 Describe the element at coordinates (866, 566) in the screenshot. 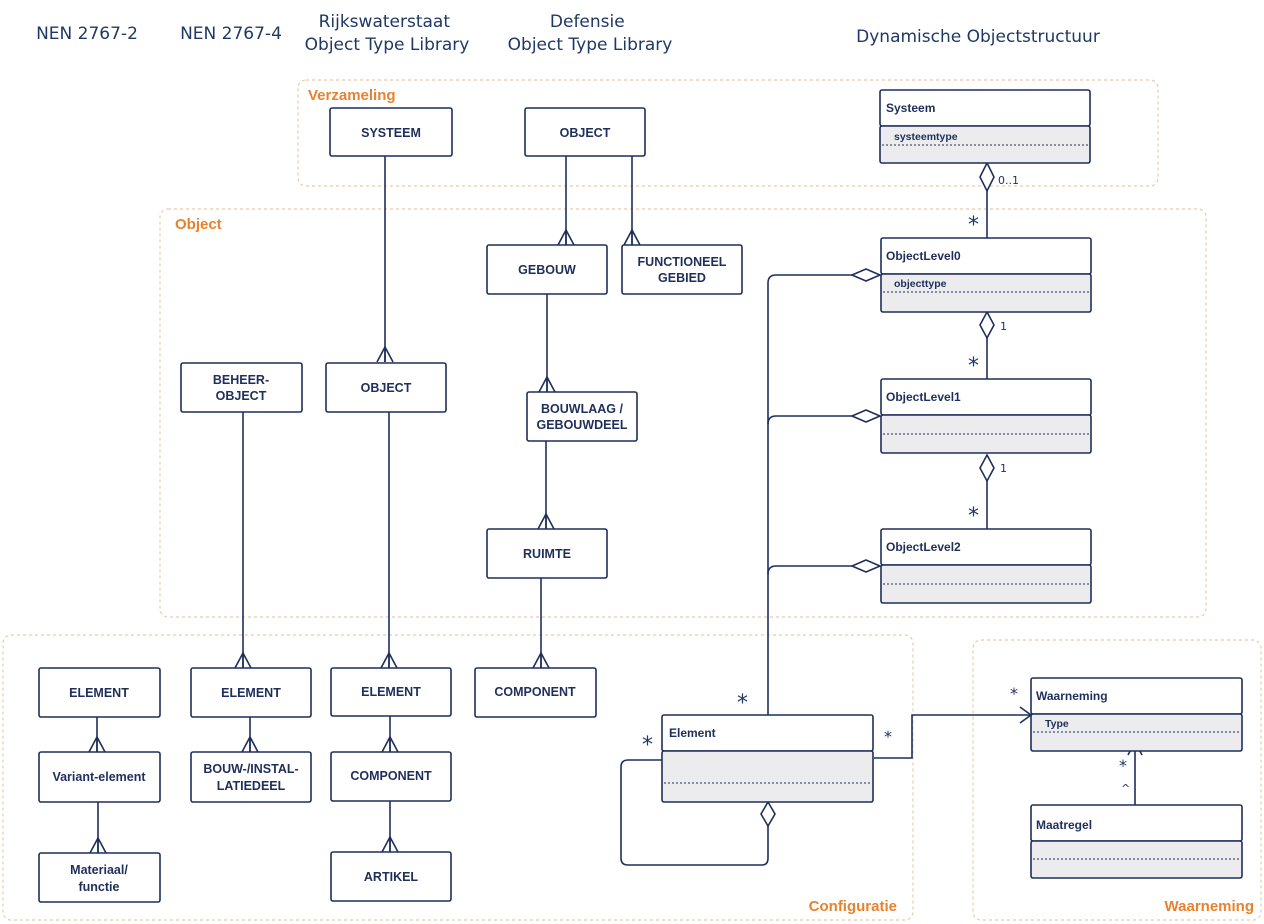

I see `diamond-level2-side` at that location.